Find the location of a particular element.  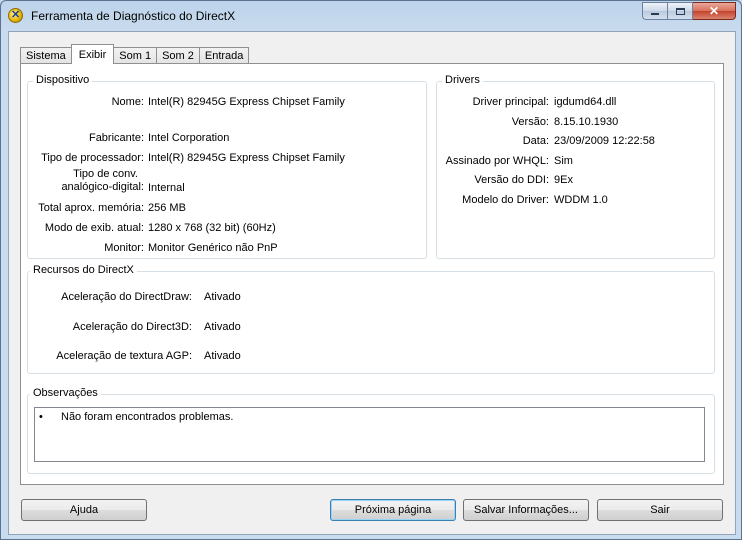

device-name-label: Nome: is located at coordinates (127, 102).